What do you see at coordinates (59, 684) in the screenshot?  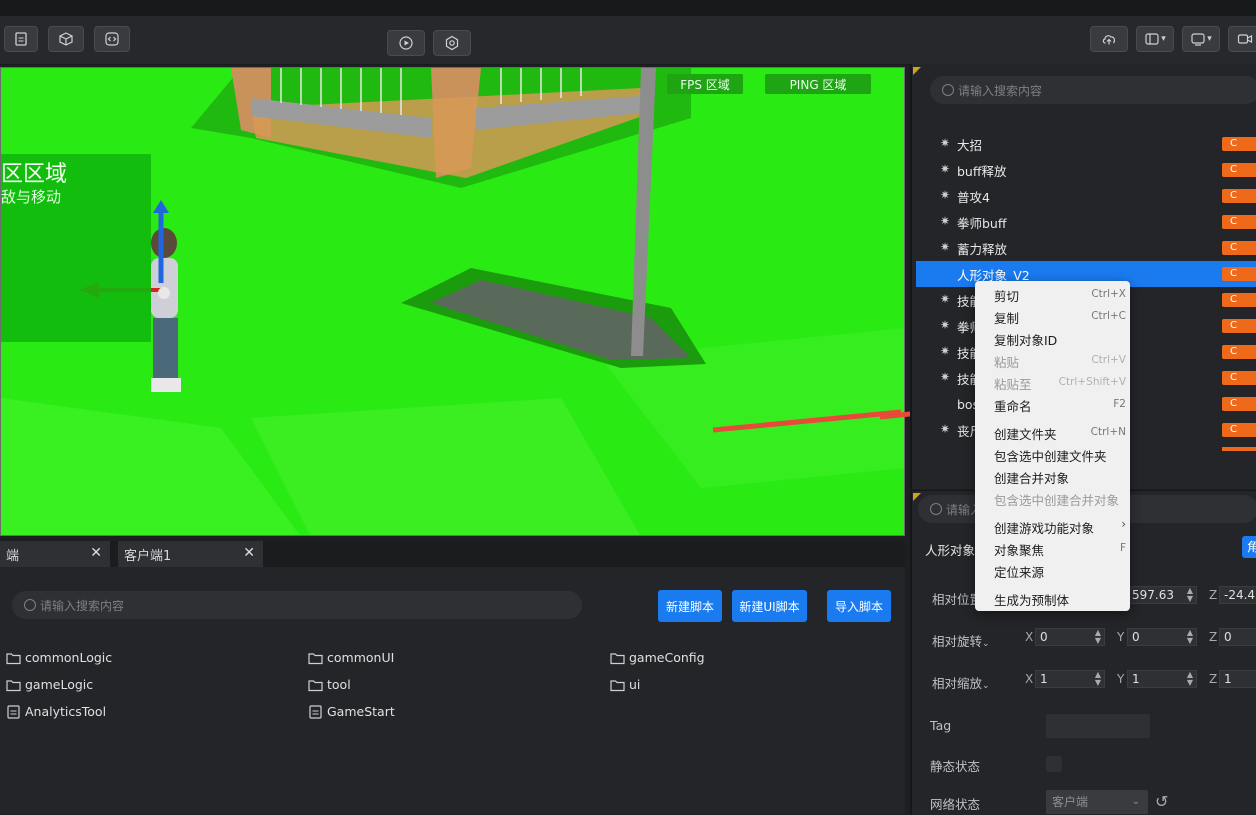 I see `file-name: gameLogic` at bounding box center [59, 684].